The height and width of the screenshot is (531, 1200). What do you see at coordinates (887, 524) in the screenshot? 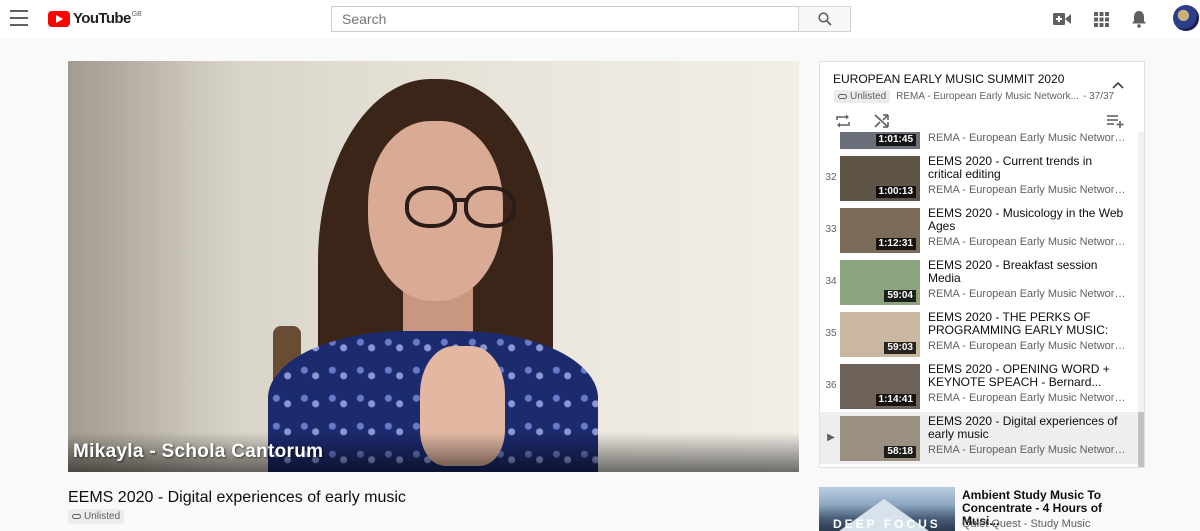
I see `thumbnail-label: DEEP FOCUS` at bounding box center [887, 524].